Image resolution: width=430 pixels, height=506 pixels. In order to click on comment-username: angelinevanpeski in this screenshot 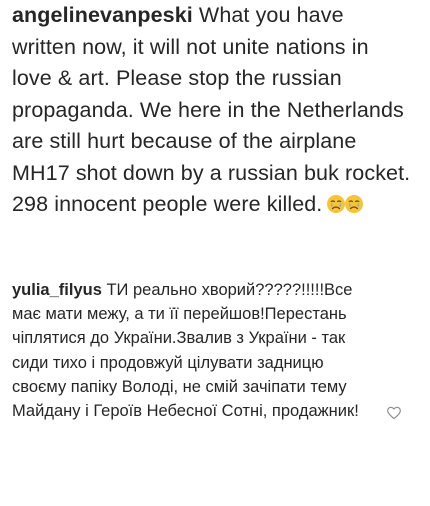, I will do `click(102, 15)`.